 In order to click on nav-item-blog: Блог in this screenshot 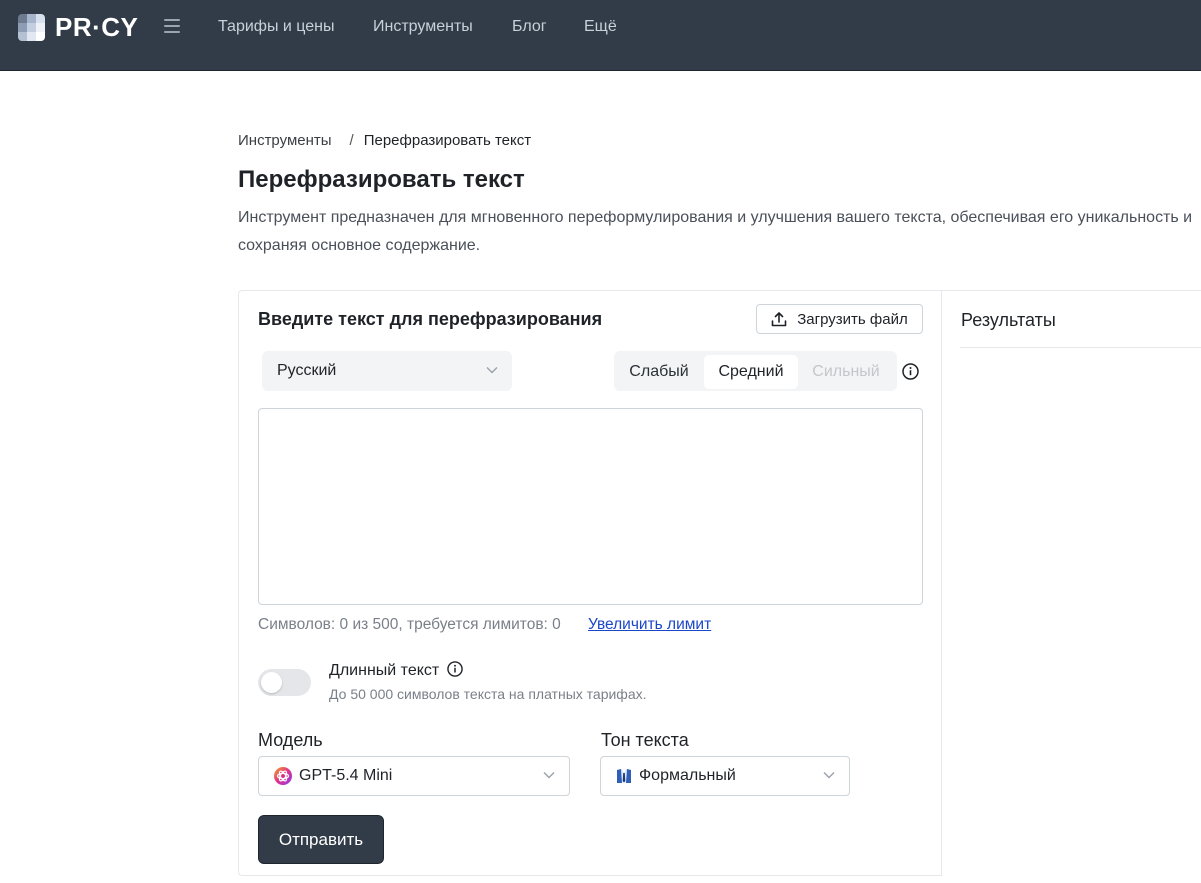, I will do `click(529, 27)`.